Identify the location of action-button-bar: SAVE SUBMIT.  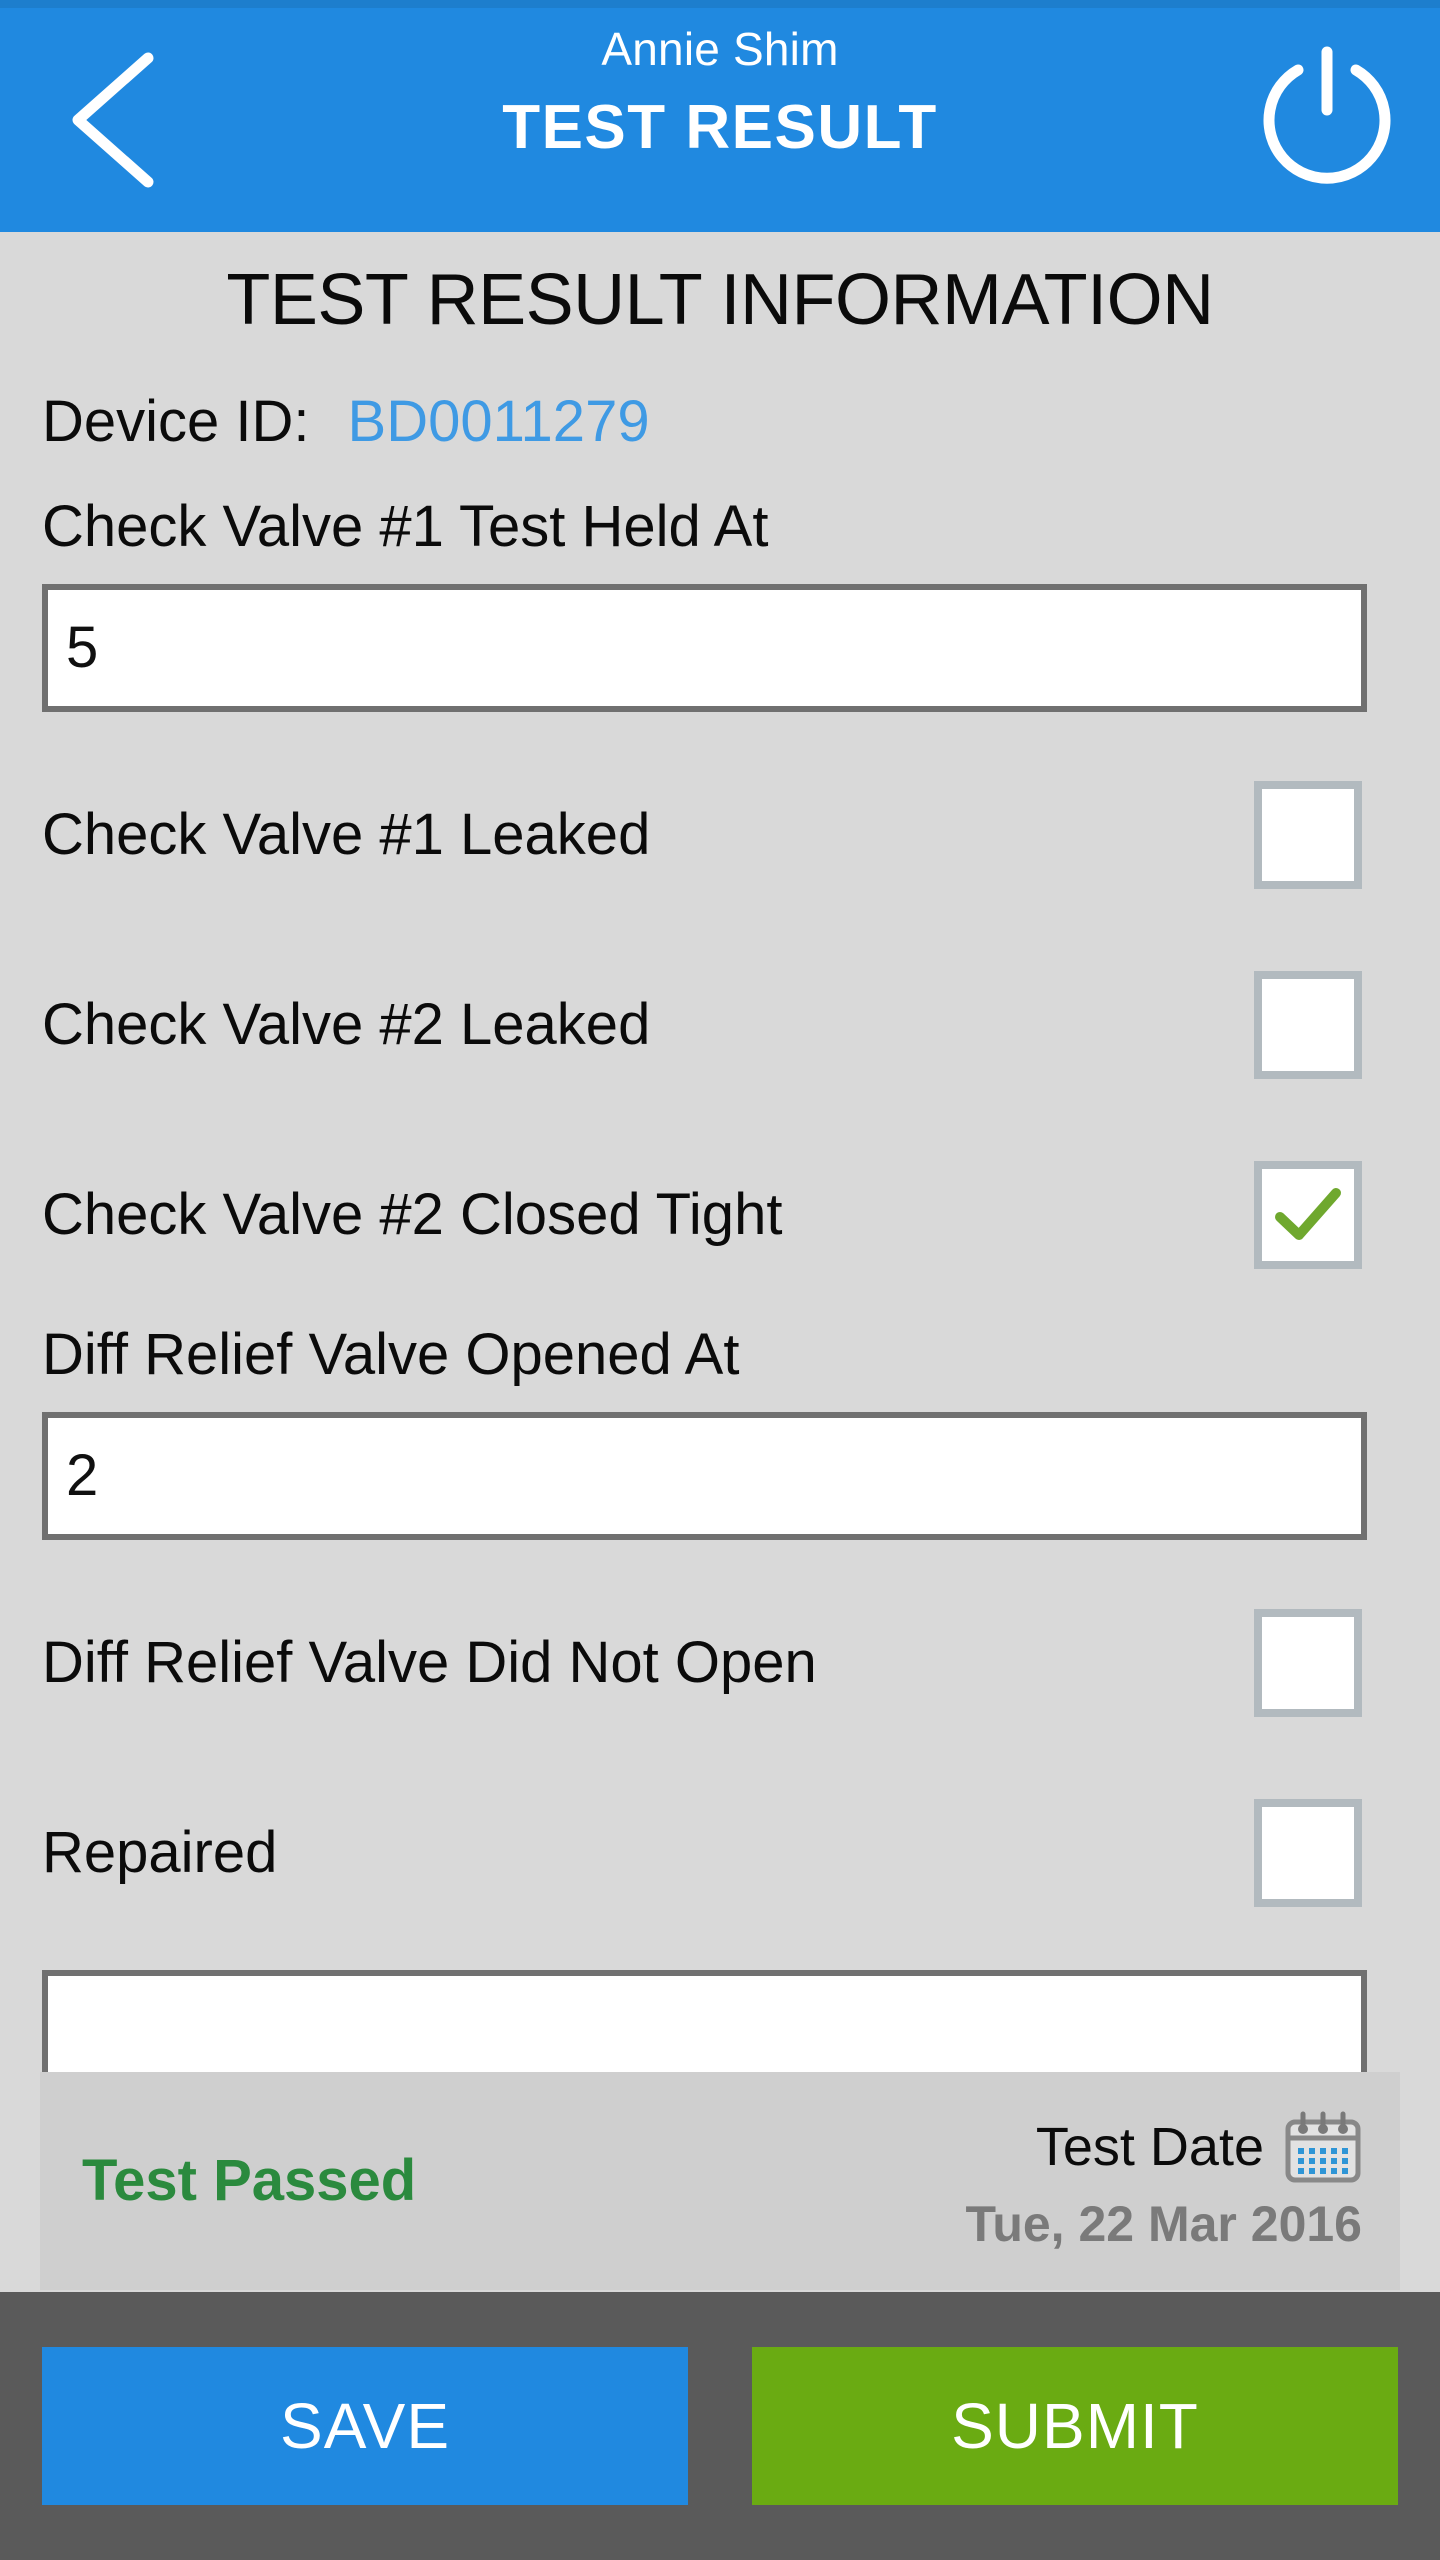
(720, 2426).